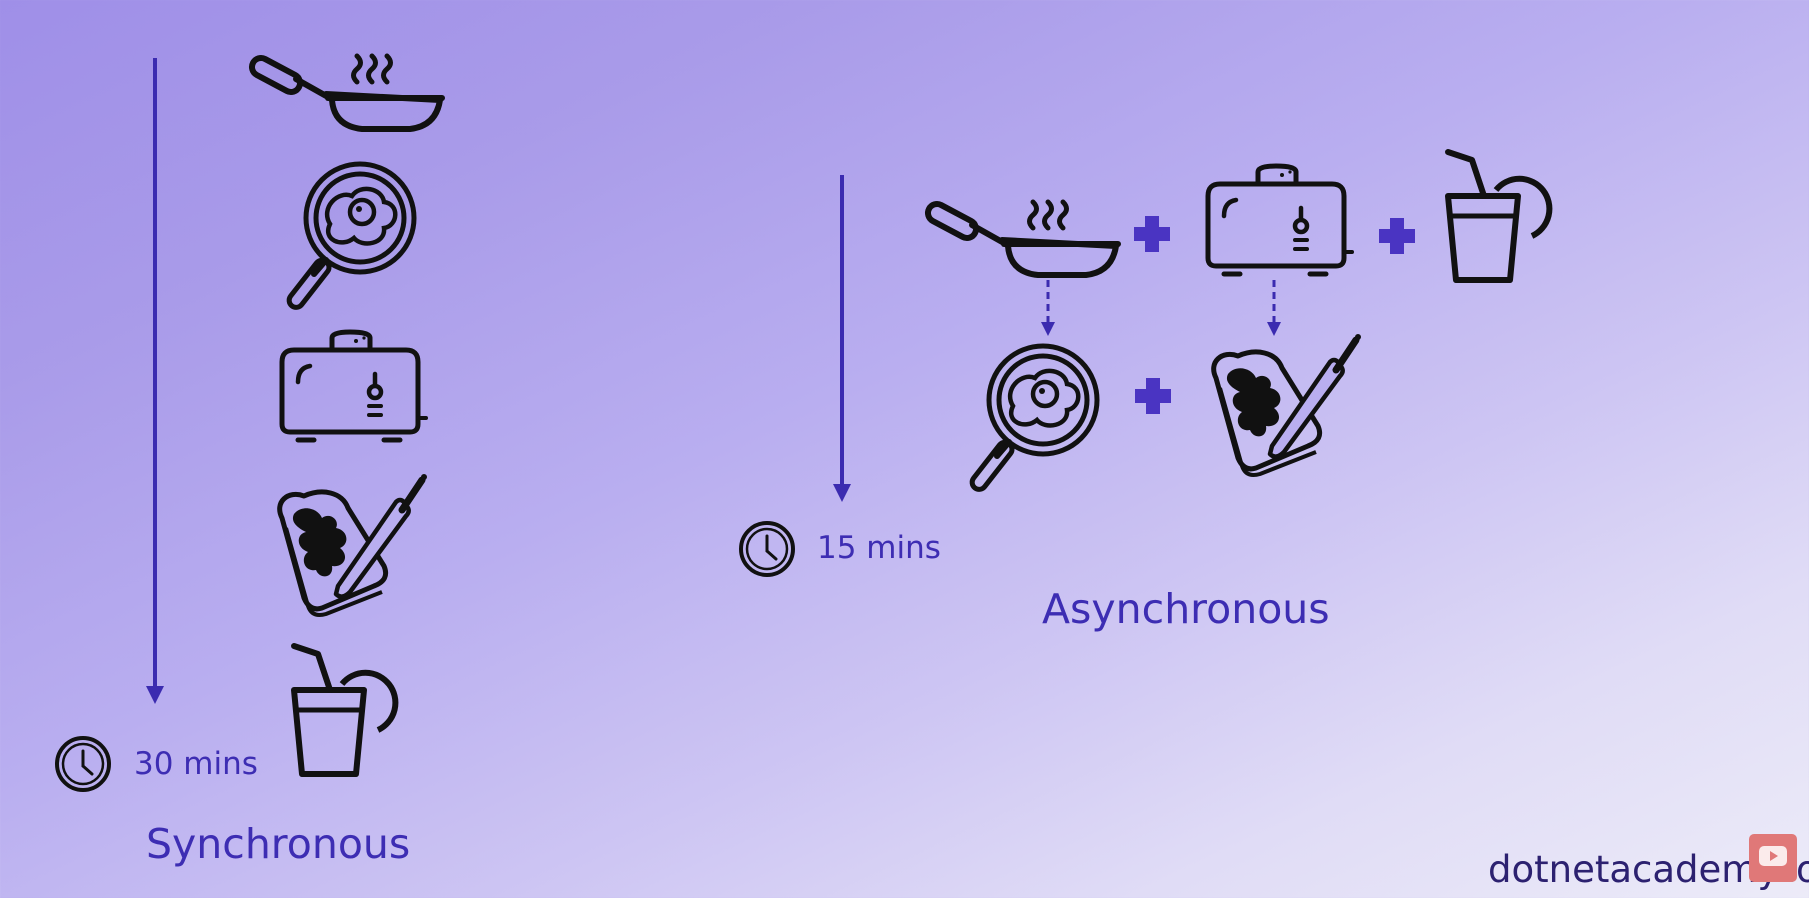 The image size is (1809, 898). I want to click on async-timeline-arrow, so click(842, 338).